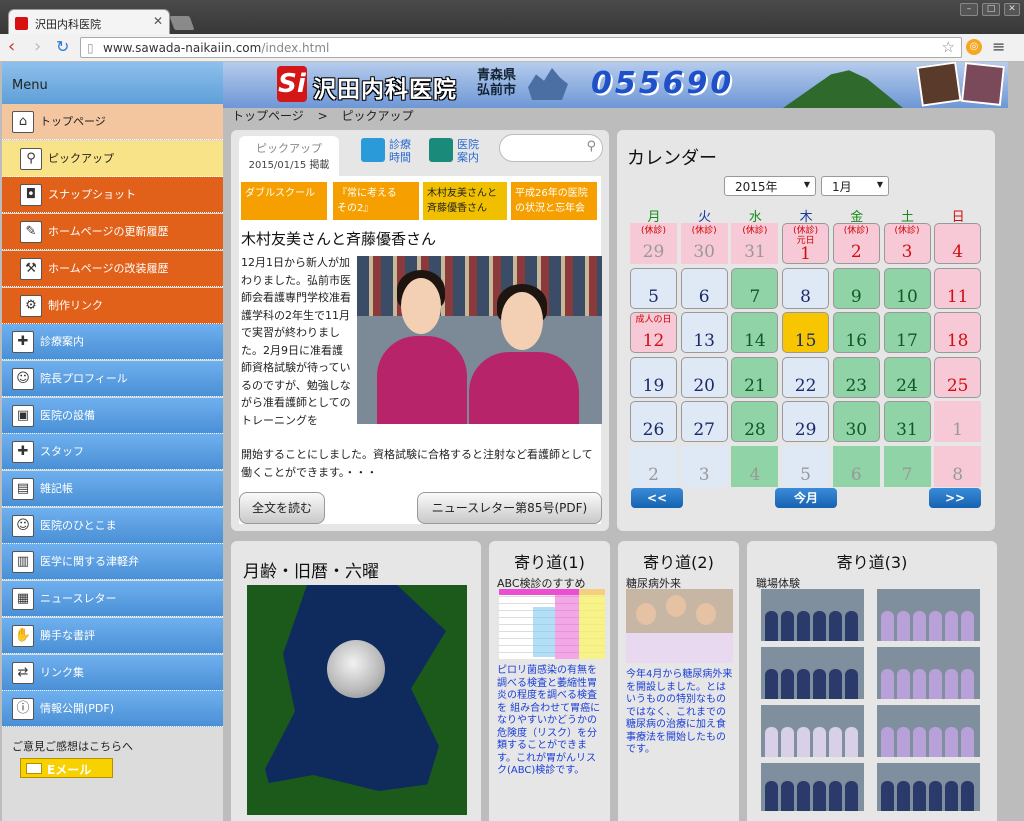 Image resolution: width=1024 pixels, height=821 pixels. Describe the element at coordinates (112, 489) in the screenshot. I see `sidebar-item-10: ▤ 雑記帳` at that location.